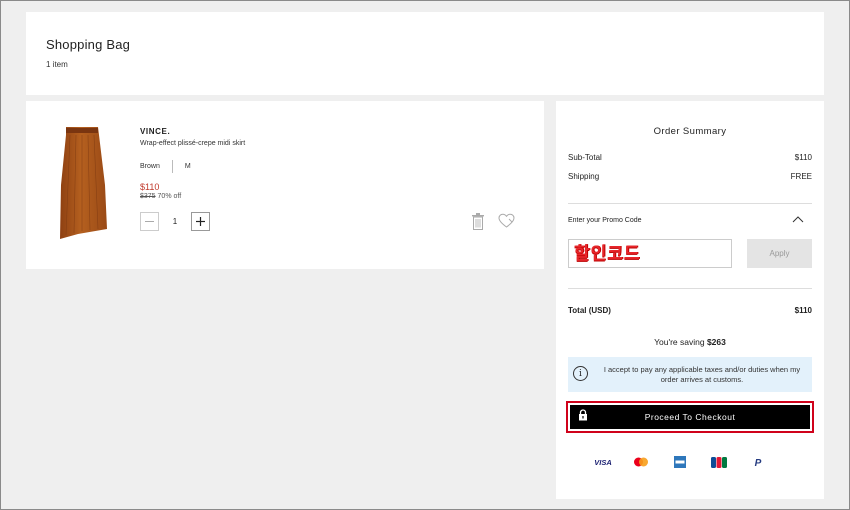  I want to click on shipping-row: Shipping FREE, so click(690, 176).